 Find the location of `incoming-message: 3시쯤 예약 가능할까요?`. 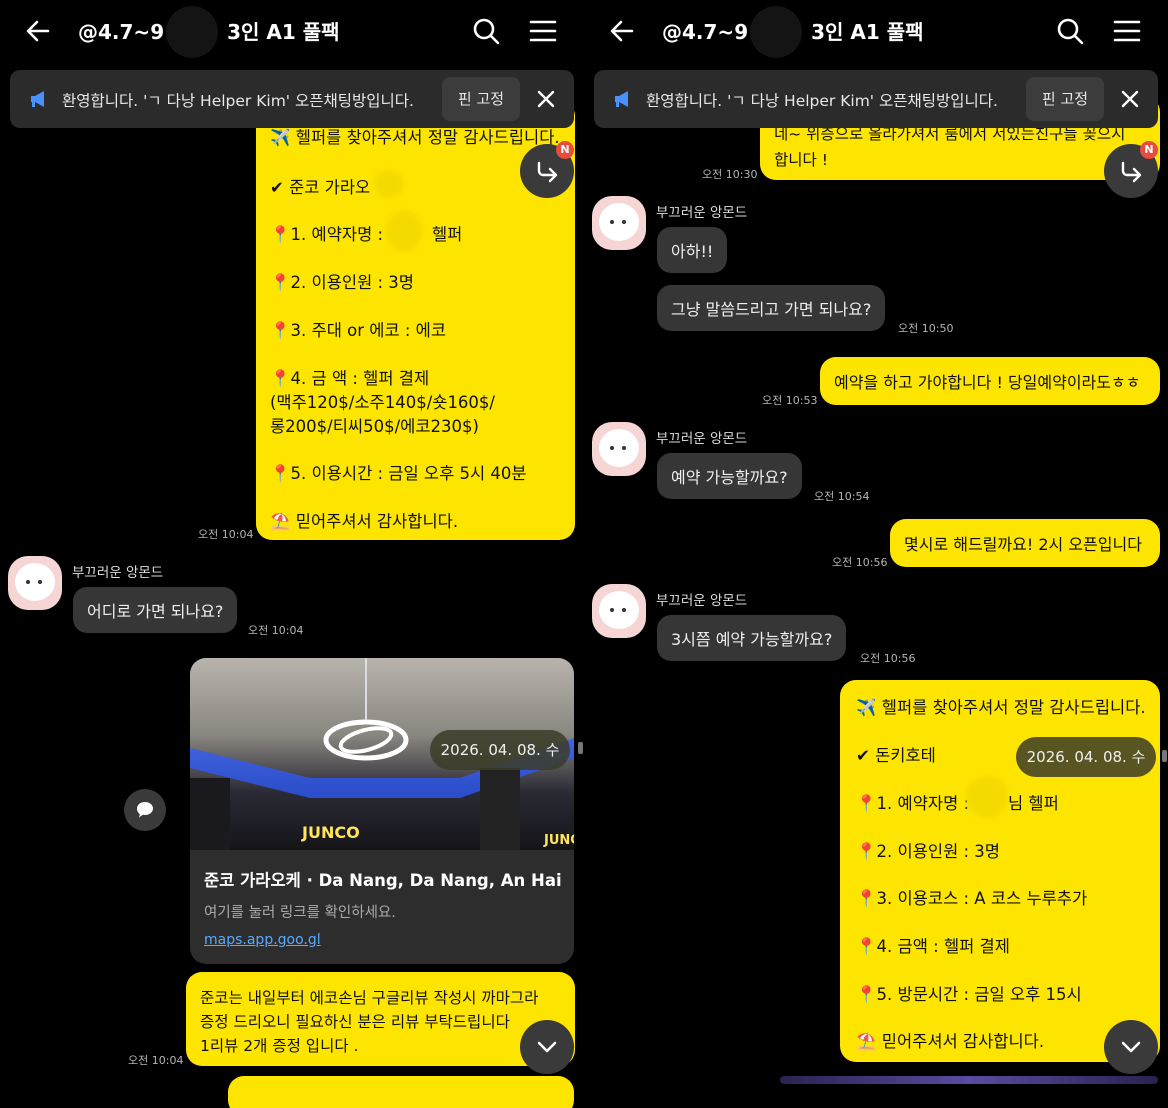

incoming-message: 3시쯤 예약 가능할까요? is located at coordinates (752, 638).